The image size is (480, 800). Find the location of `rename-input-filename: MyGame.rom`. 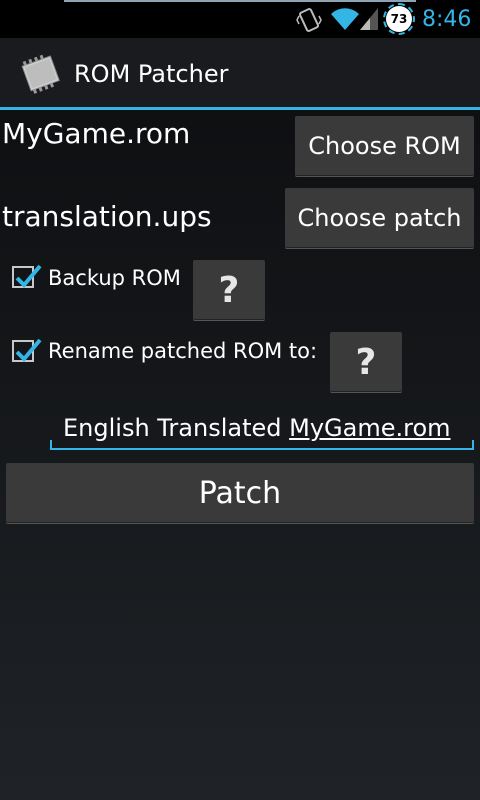

rename-input-filename: MyGame.rom is located at coordinates (370, 428).